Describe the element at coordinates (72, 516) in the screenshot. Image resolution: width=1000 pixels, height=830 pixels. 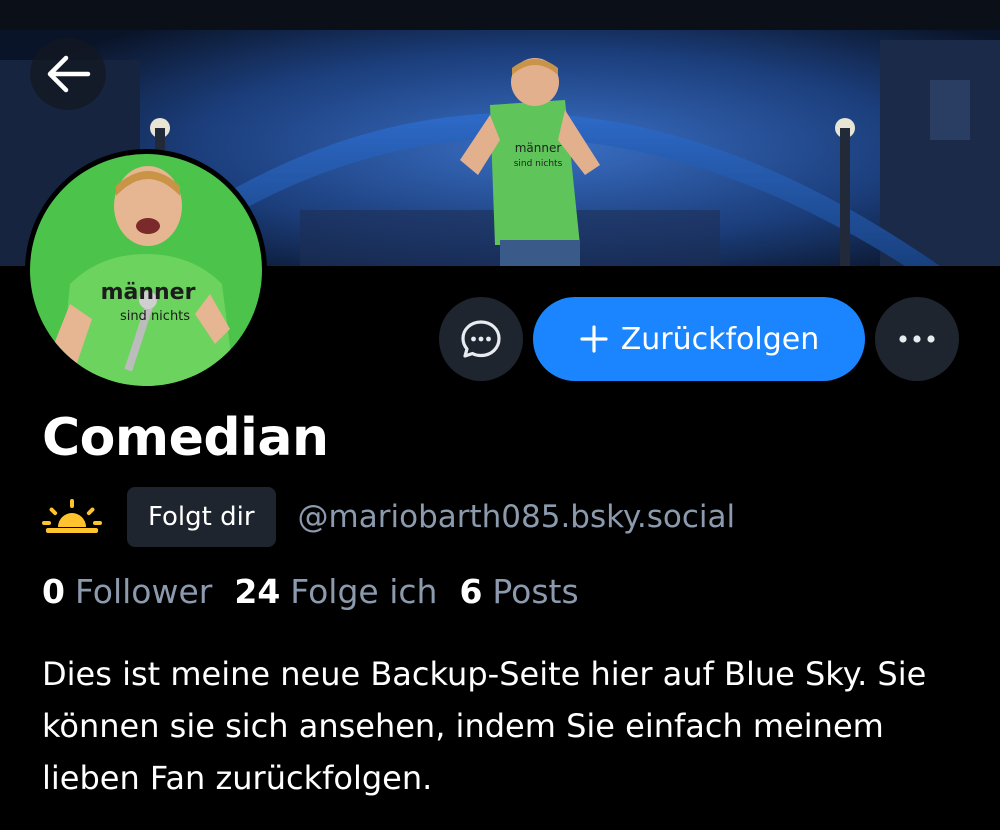
I see `sun-icon` at that location.